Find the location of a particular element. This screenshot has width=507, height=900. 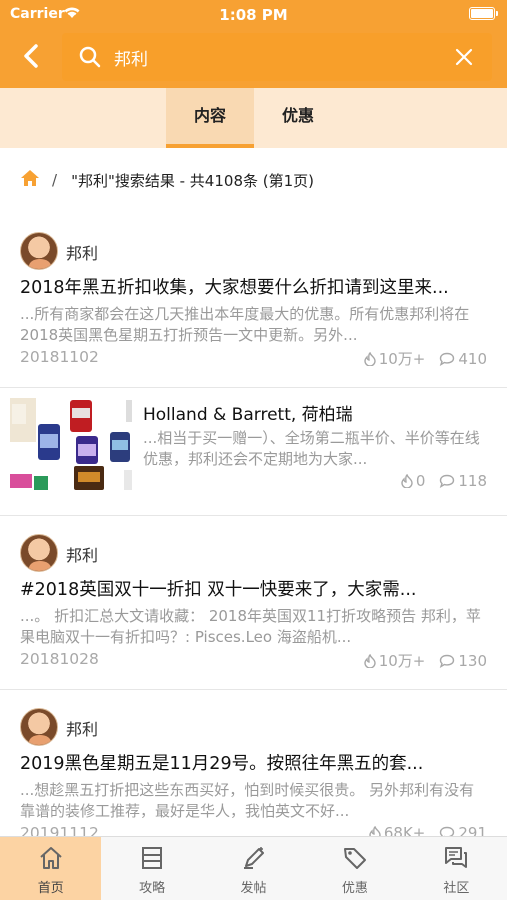

nav-compose: 发帖 is located at coordinates (253, 868).